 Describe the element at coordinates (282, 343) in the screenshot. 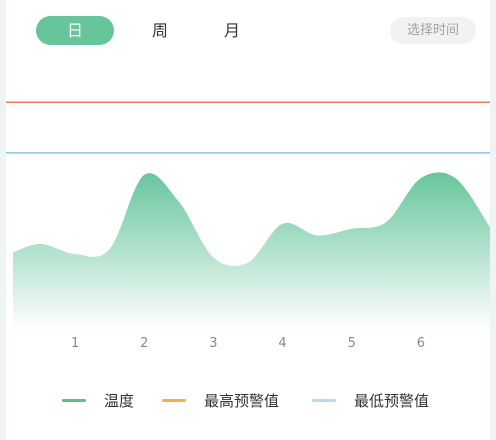

I see `x-tick-label: 4` at that location.